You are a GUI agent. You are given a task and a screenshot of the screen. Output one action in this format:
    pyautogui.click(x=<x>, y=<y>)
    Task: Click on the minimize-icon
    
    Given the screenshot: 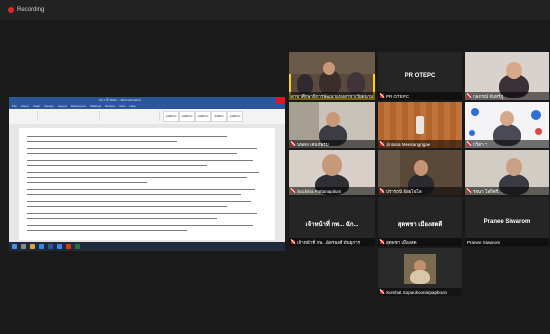 What is the action you would take?
    pyautogui.click(x=262, y=100)
    